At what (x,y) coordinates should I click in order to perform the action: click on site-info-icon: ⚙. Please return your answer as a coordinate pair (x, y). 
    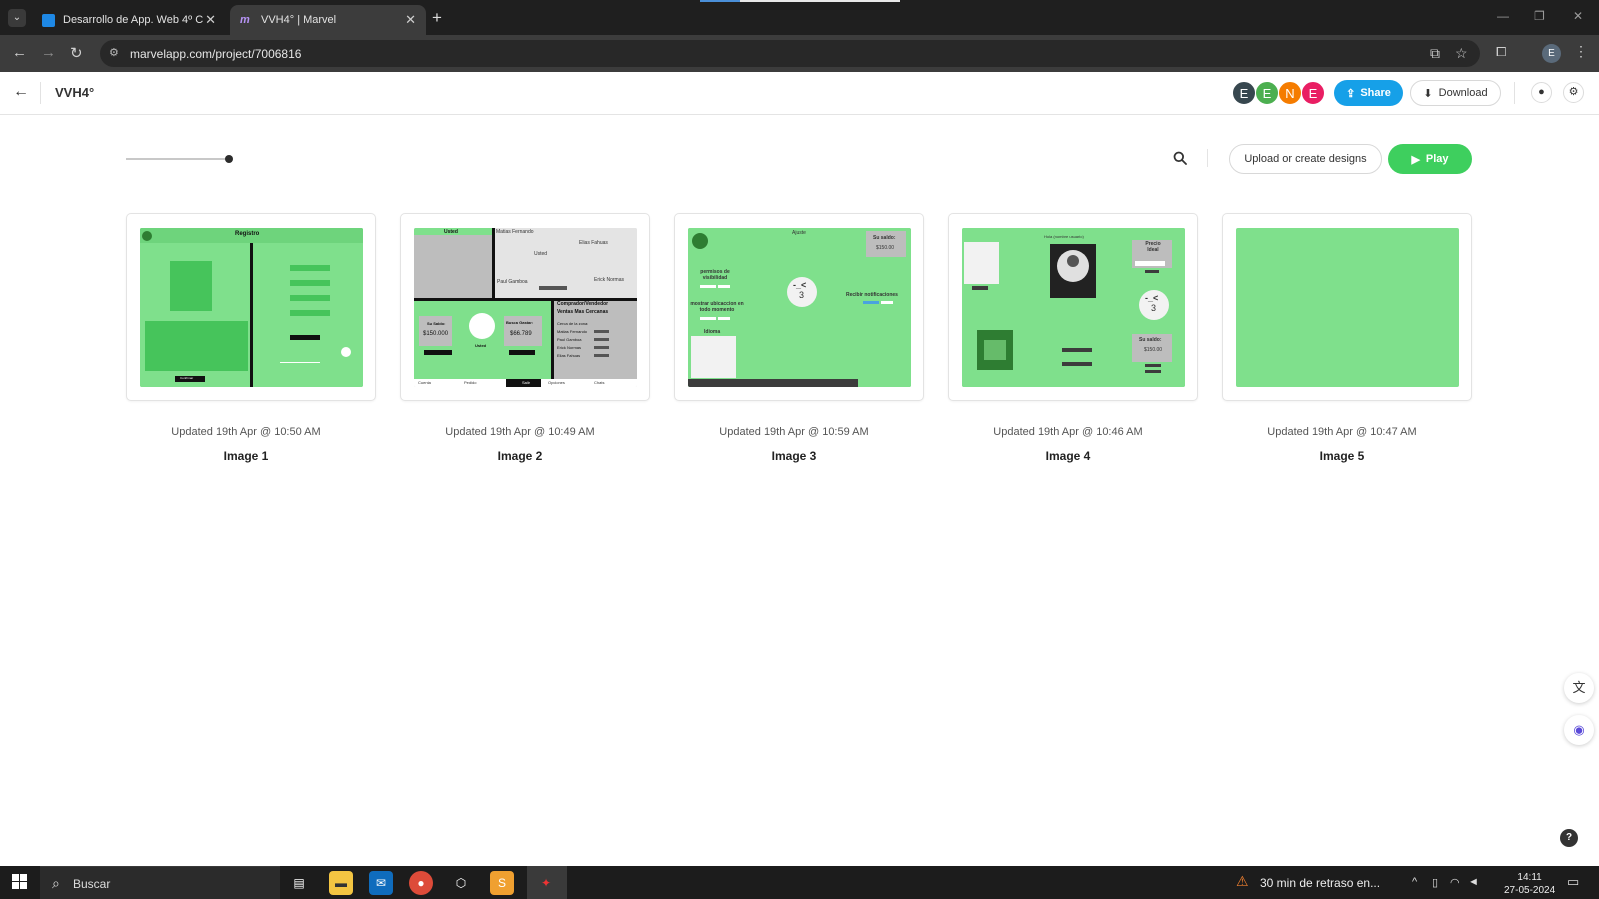
    Looking at the image, I should click on (114, 52).